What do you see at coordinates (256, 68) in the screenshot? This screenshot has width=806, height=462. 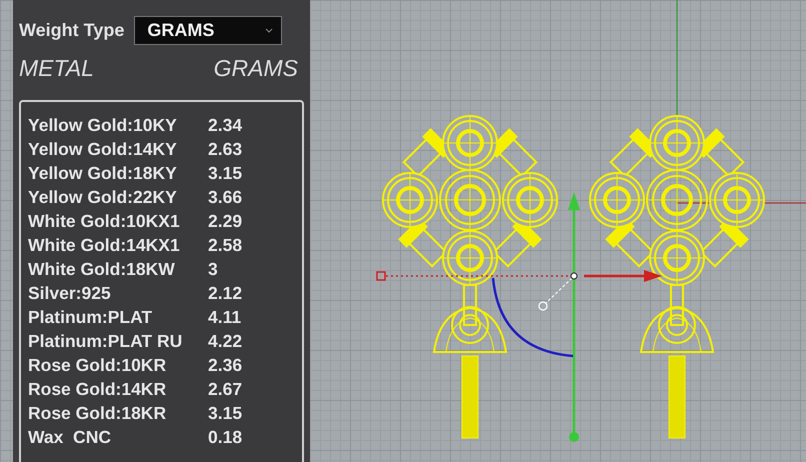 I see `grams-column-header: GRAMS` at bounding box center [256, 68].